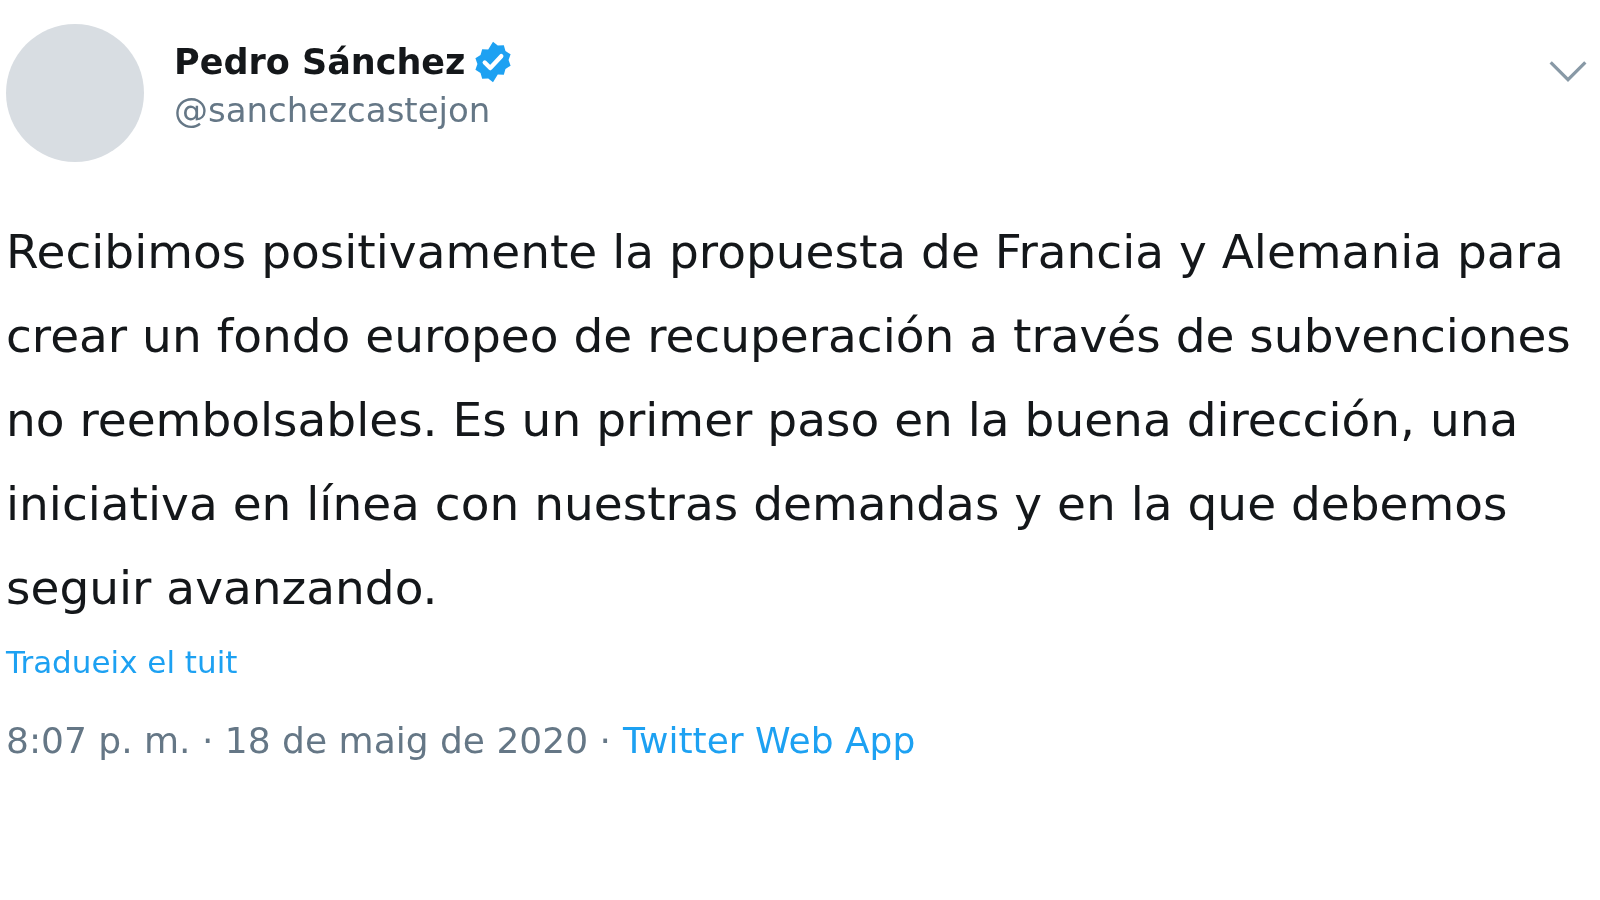  What do you see at coordinates (122, 662) in the screenshot?
I see `translate-link: Tradueix el tuit` at bounding box center [122, 662].